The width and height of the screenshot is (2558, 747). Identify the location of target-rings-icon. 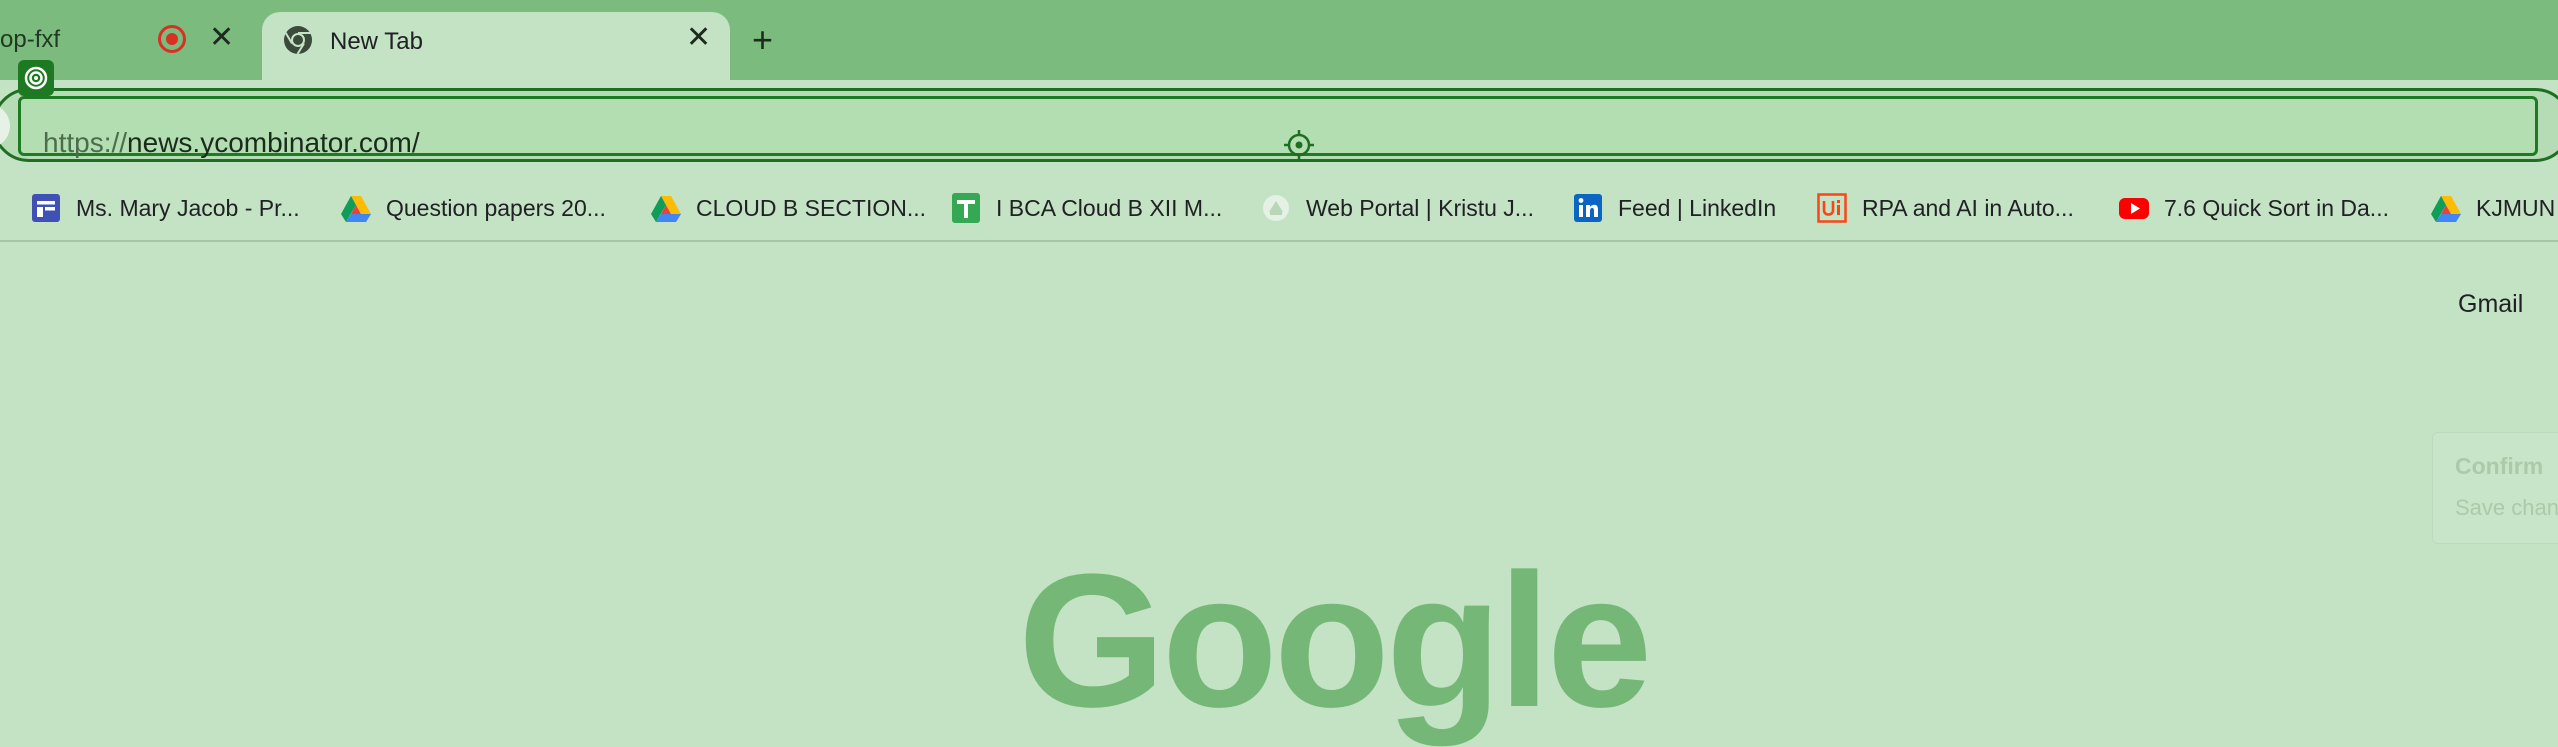
(36, 78).